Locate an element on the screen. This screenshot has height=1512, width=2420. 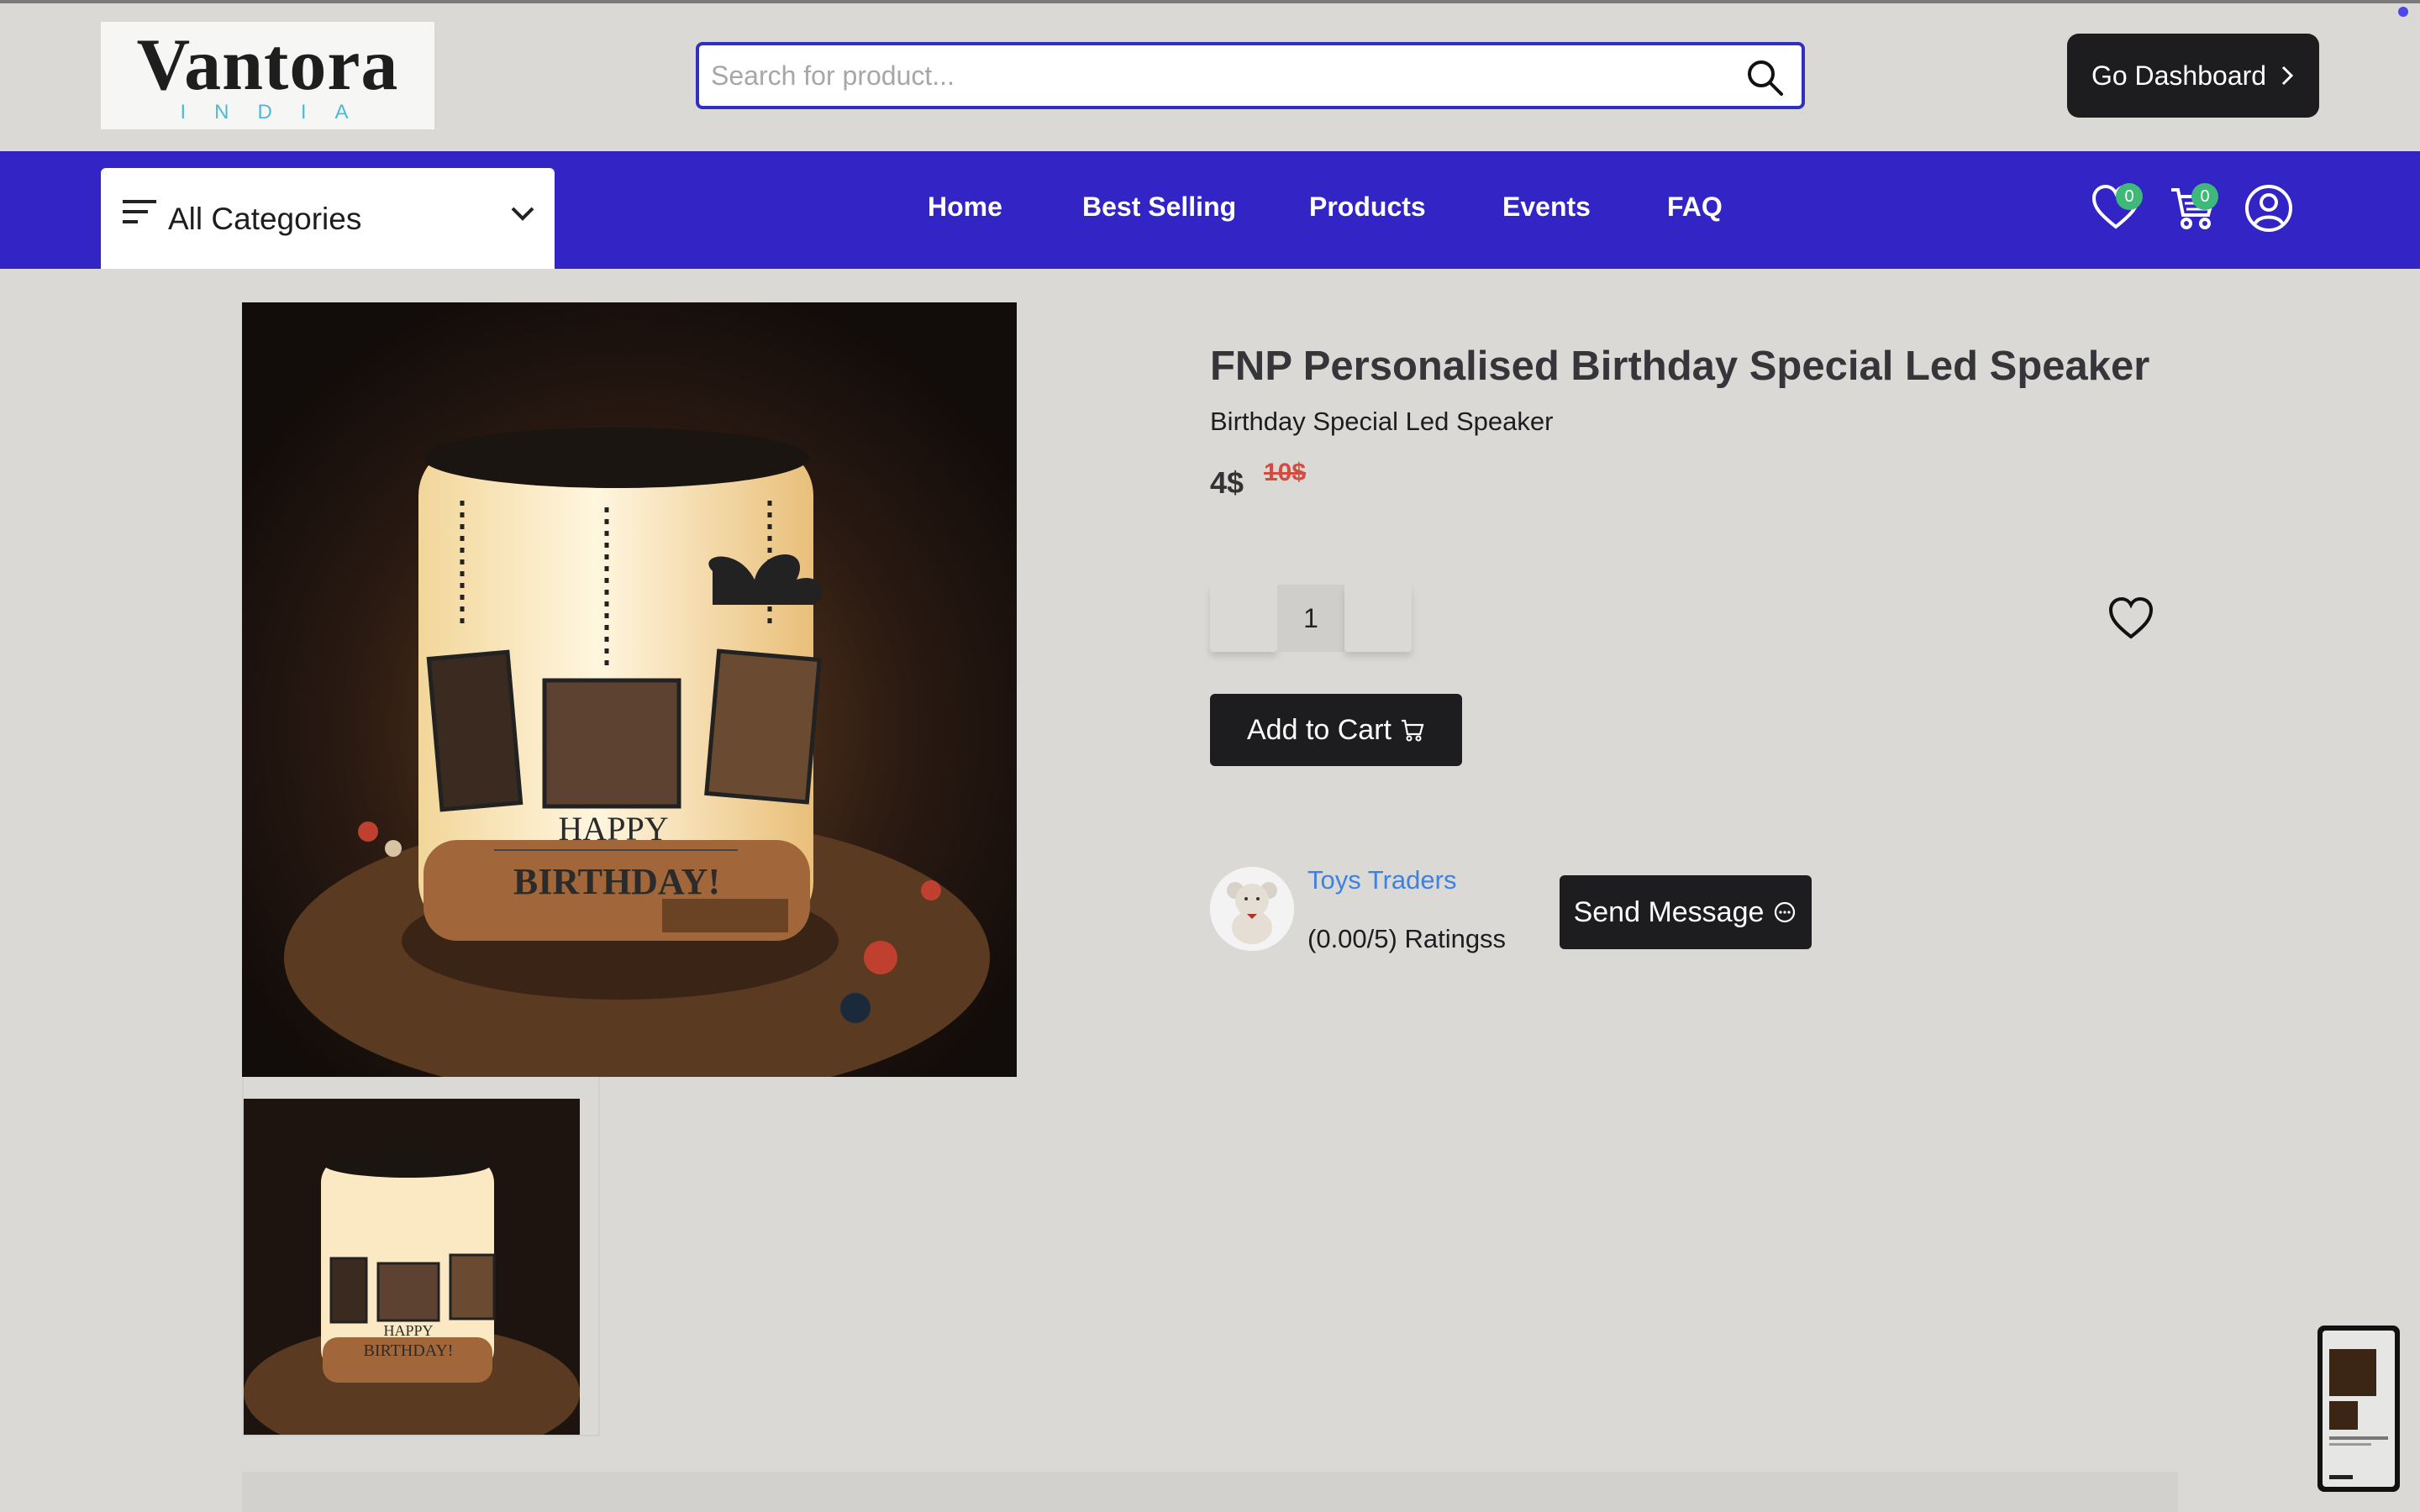
nav-link-products: Products is located at coordinates (1367, 207).